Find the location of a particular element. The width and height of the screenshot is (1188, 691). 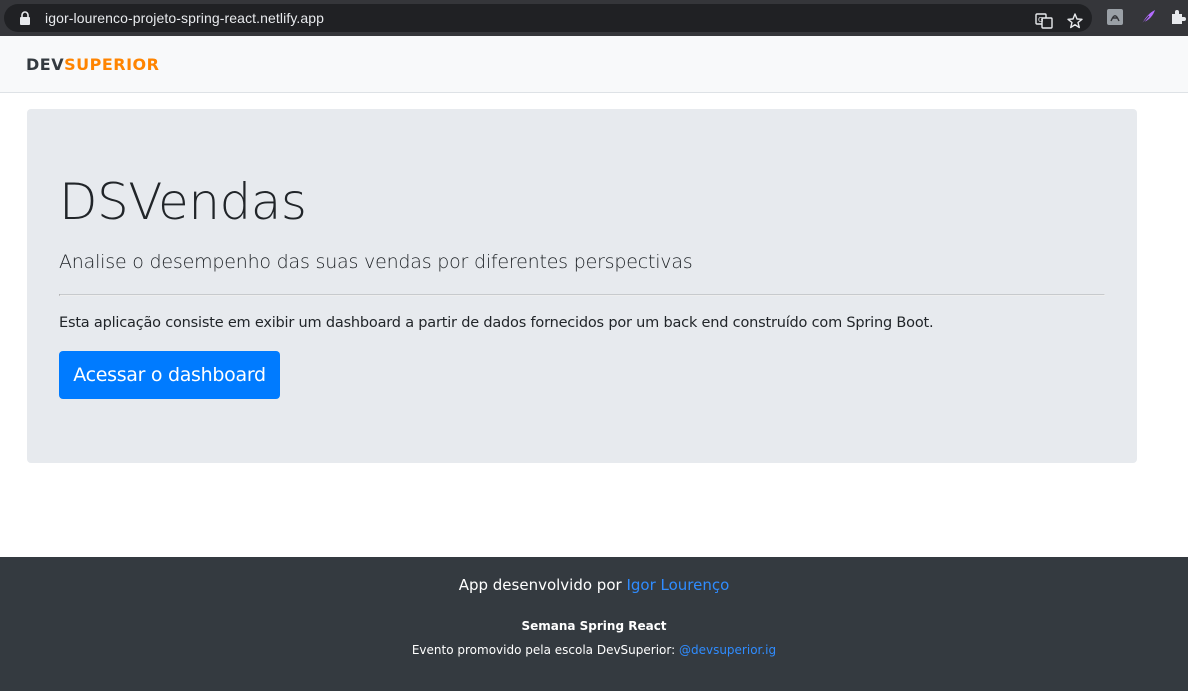

brand-logo: DEVSUPERIOR is located at coordinates (92, 64).